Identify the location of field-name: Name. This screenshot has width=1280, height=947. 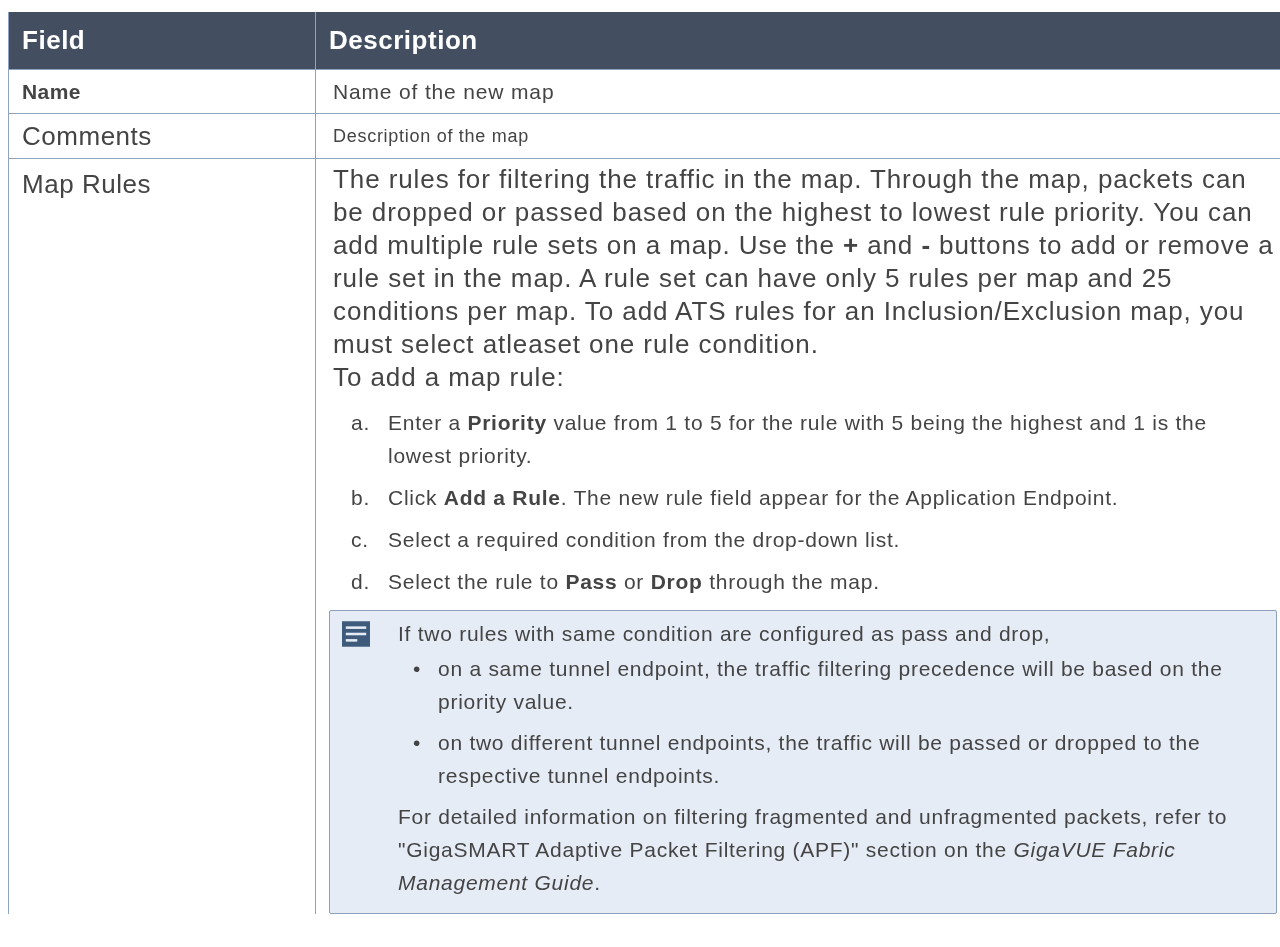
(51, 91).